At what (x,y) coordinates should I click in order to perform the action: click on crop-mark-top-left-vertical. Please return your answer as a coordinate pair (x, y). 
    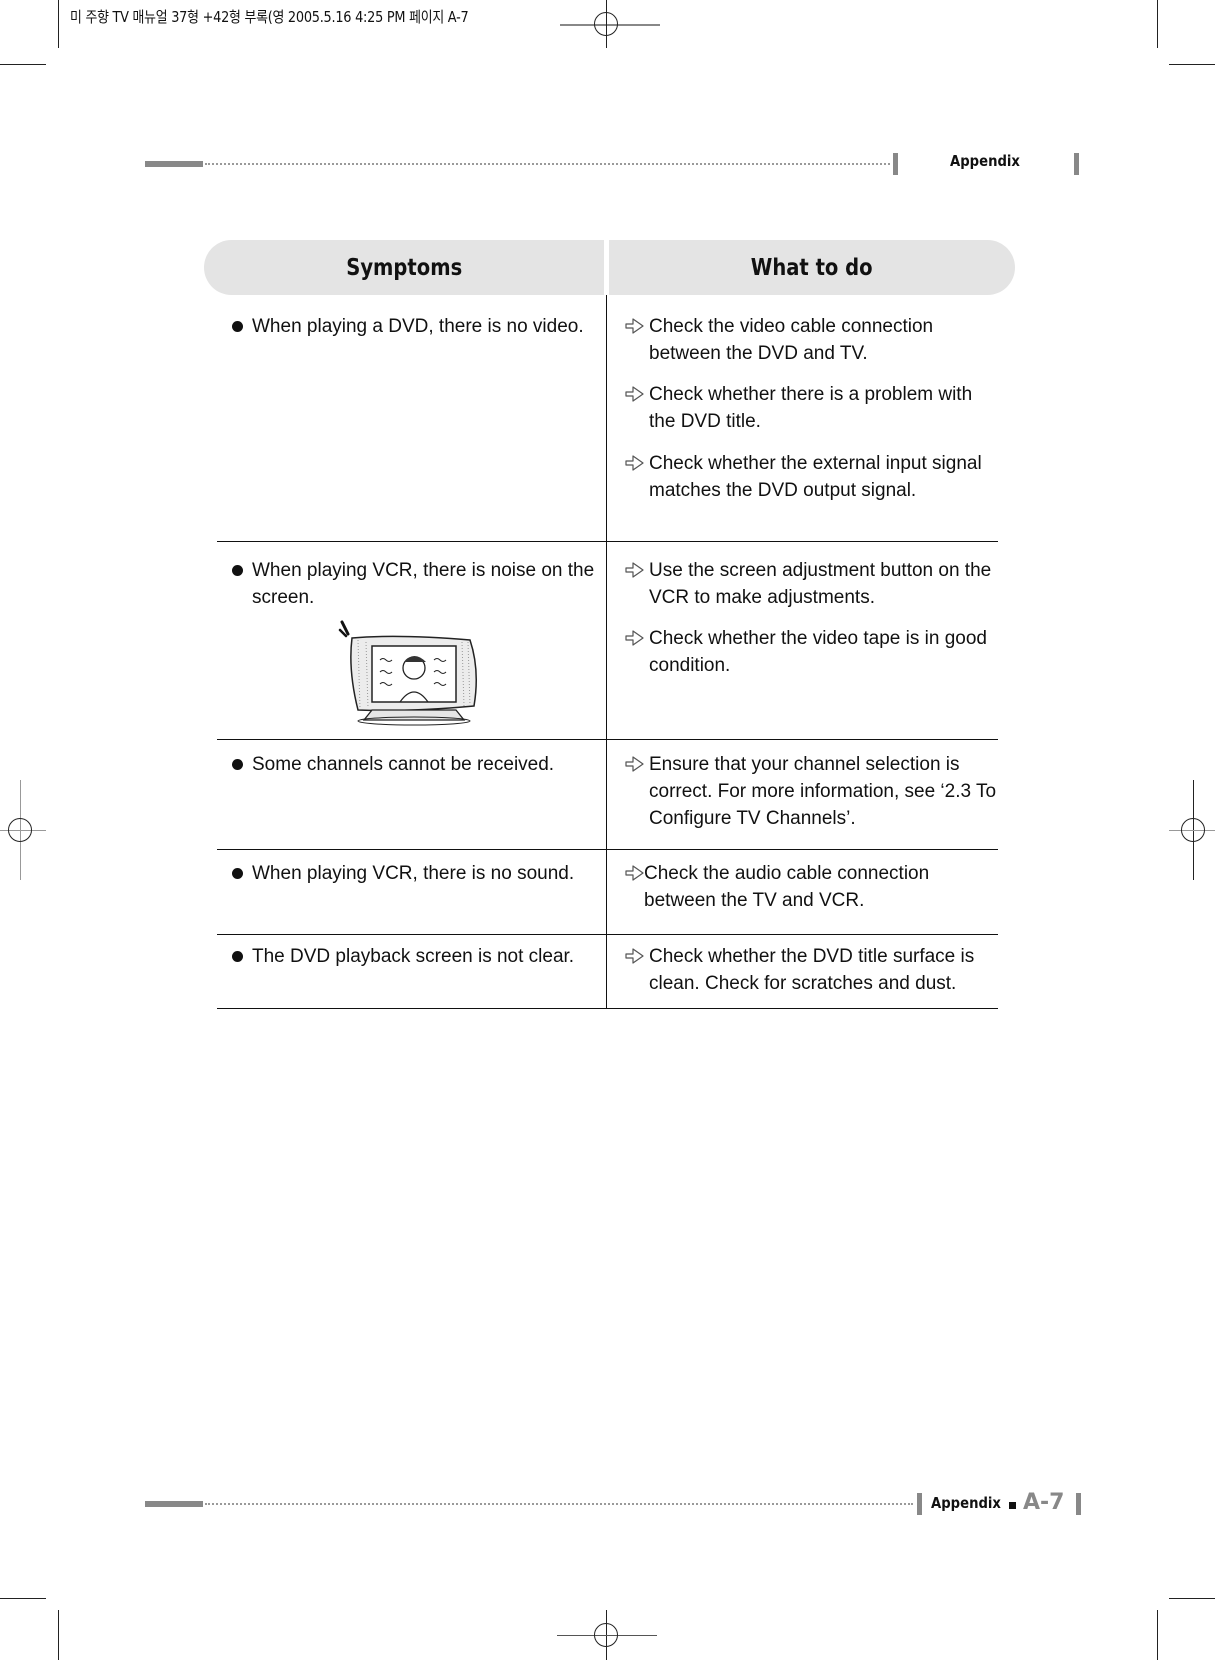
    Looking at the image, I should click on (58, 24).